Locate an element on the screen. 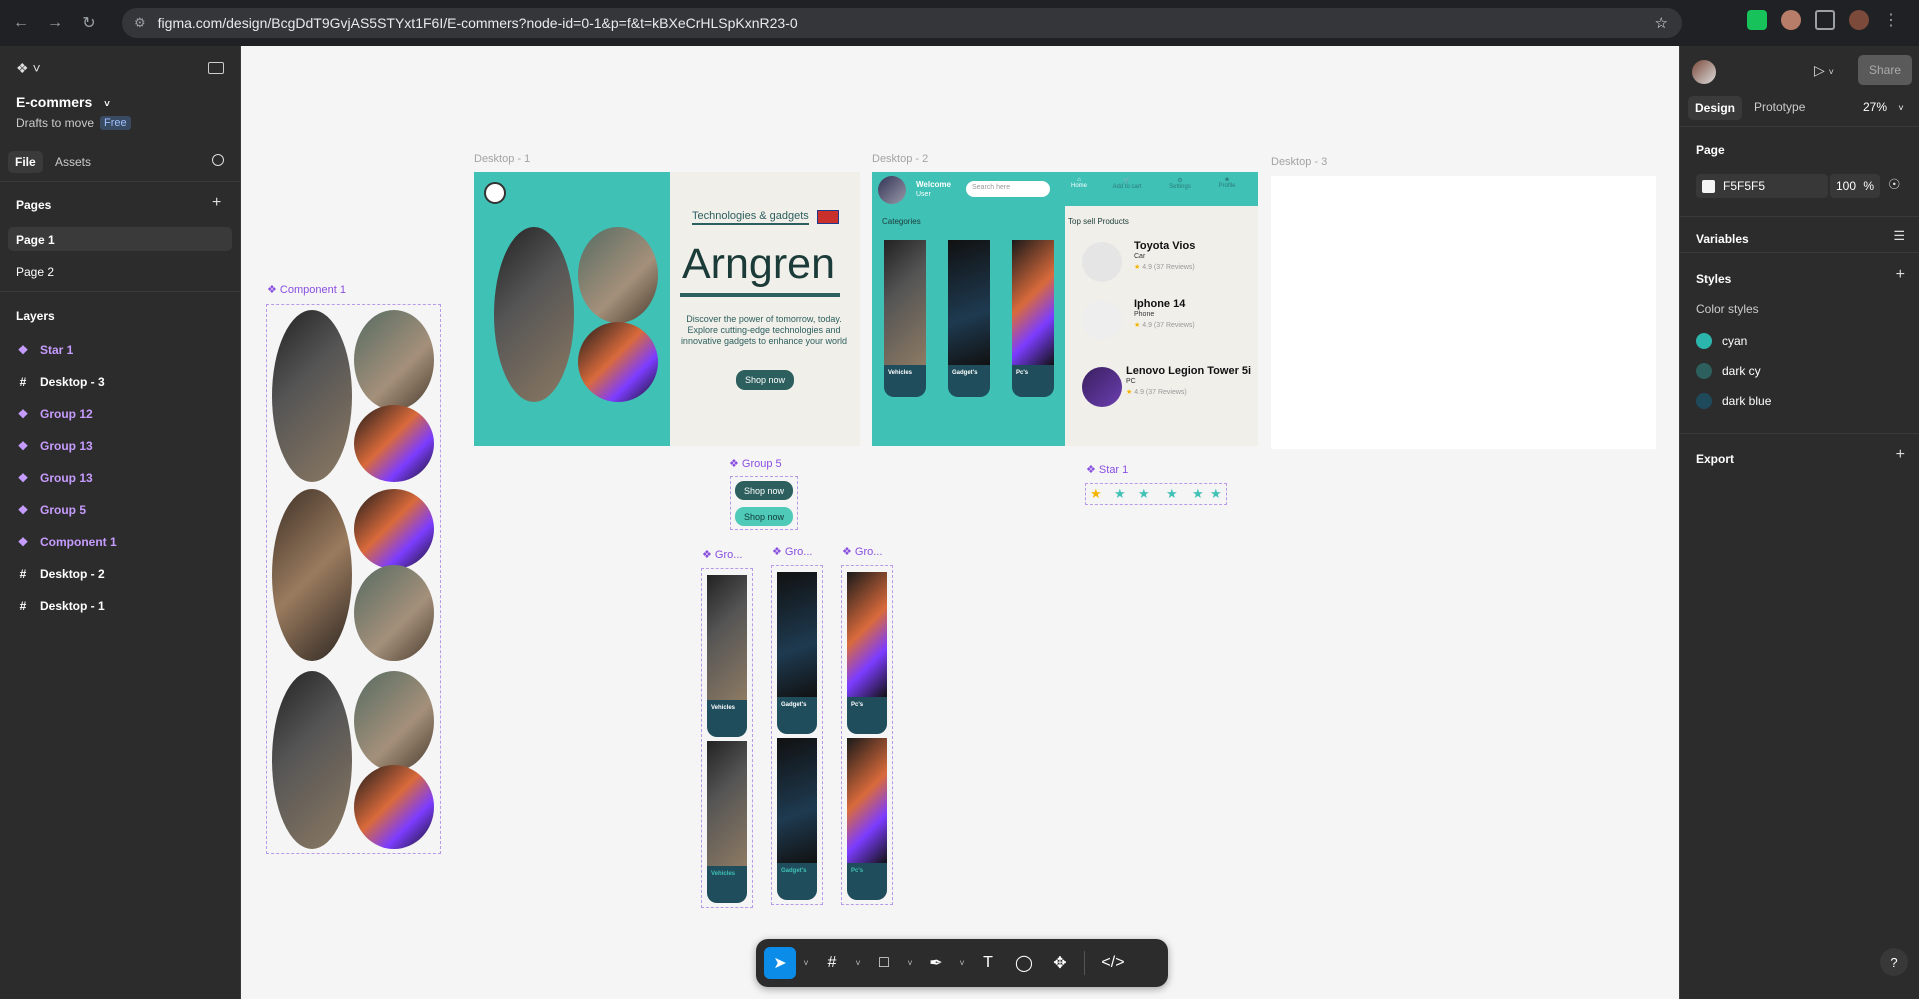 The height and width of the screenshot is (999, 1919). nav-add-to-cart: 🛒 Add to cart is located at coordinates (1127, 183).